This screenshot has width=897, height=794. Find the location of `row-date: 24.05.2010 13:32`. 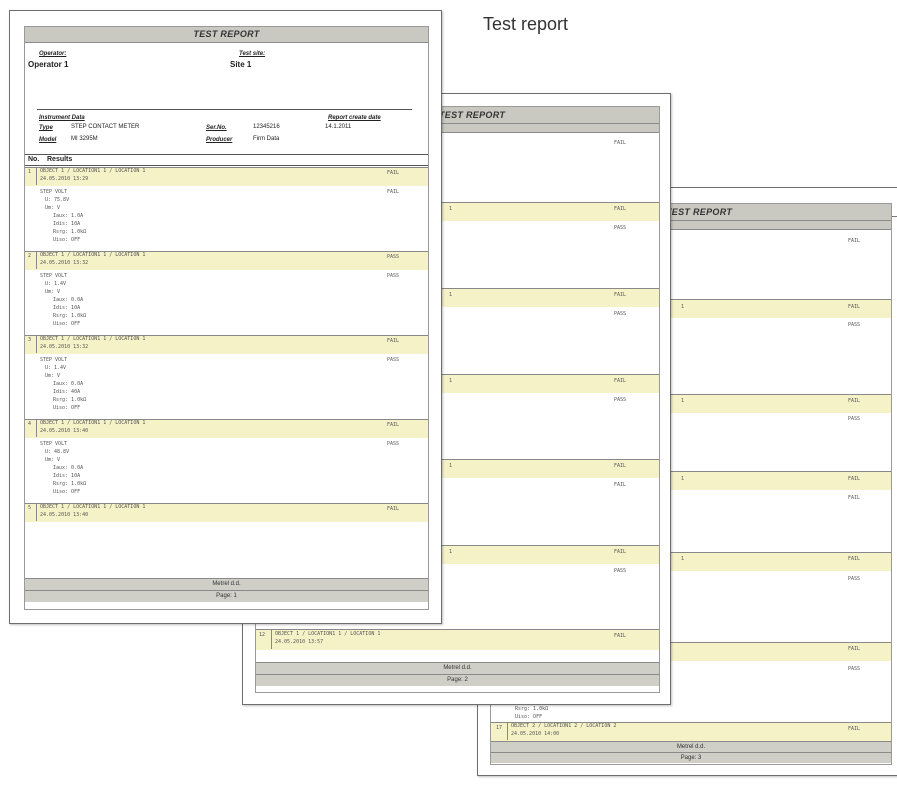

row-date: 24.05.2010 13:32 is located at coordinates (64, 263).